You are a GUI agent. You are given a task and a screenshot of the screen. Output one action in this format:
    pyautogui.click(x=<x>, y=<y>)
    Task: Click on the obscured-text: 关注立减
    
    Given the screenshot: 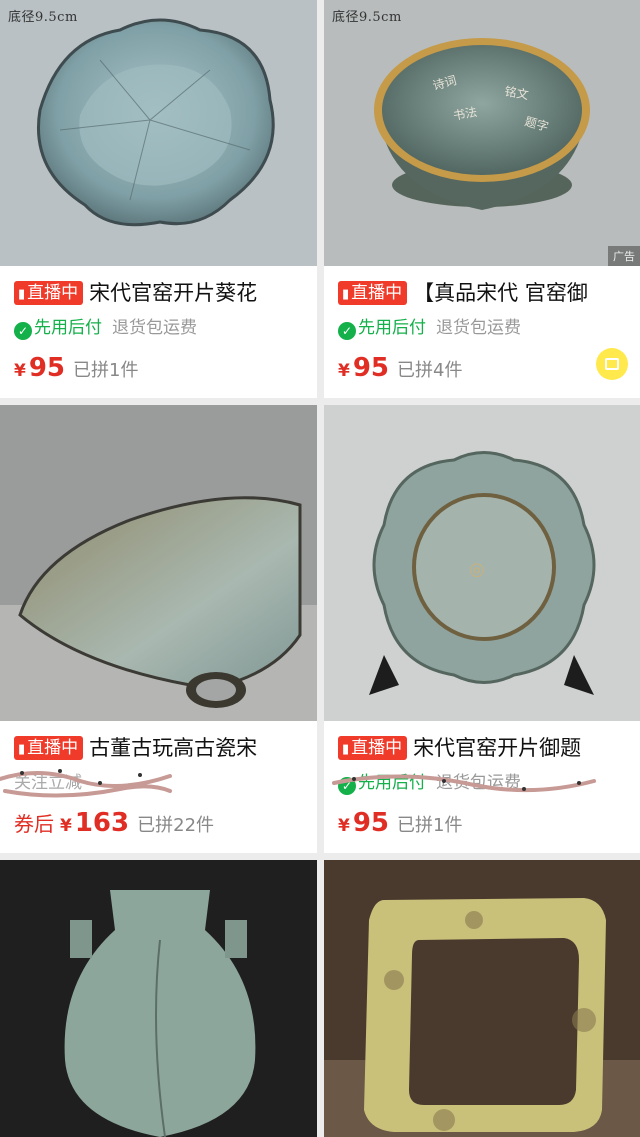 What is the action you would take?
    pyautogui.click(x=48, y=783)
    